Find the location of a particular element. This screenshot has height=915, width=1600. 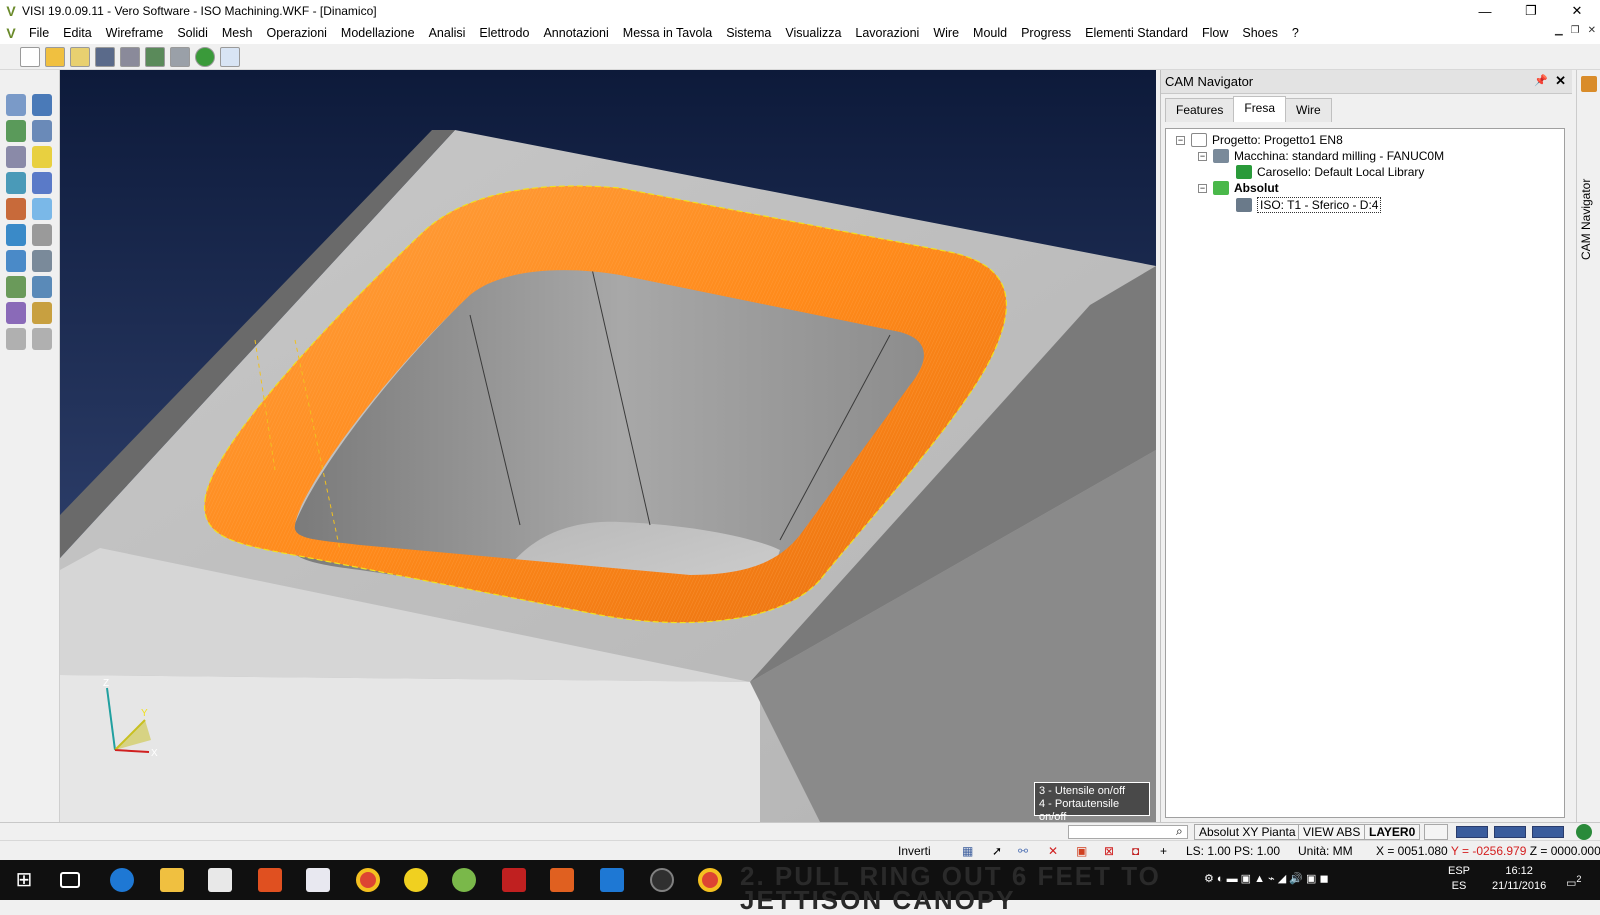

command-input is located at coordinates (1128, 832).